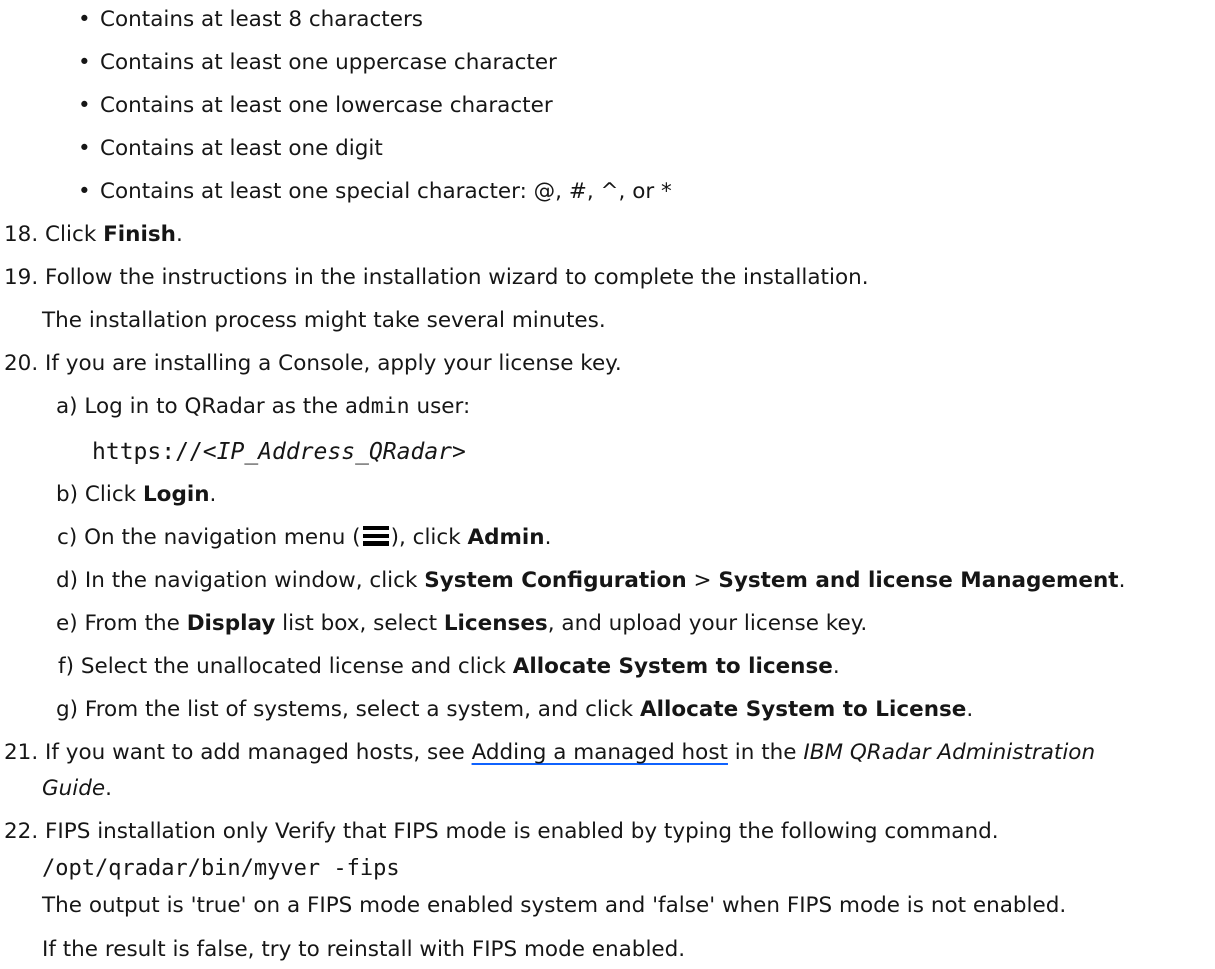  What do you see at coordinates (495, 623) in the screenshot?
I see `ui-term: Licenses` at bounding box center [495, 623].